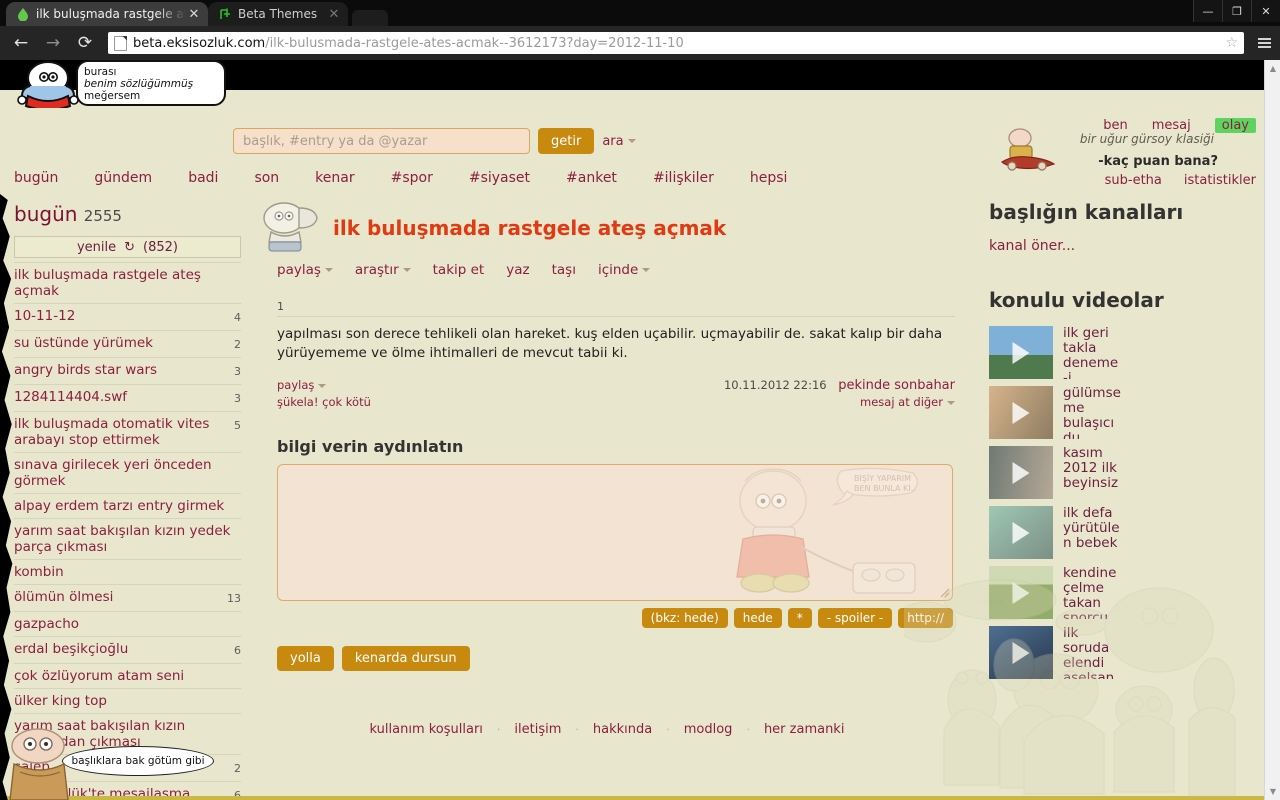 Image resolution: width=1280 pixels, height=800 pixels. Describe the element at coordinates (499, 178) in the screenshot. I see `nav-item-siyaset: #siyaset` at that location.